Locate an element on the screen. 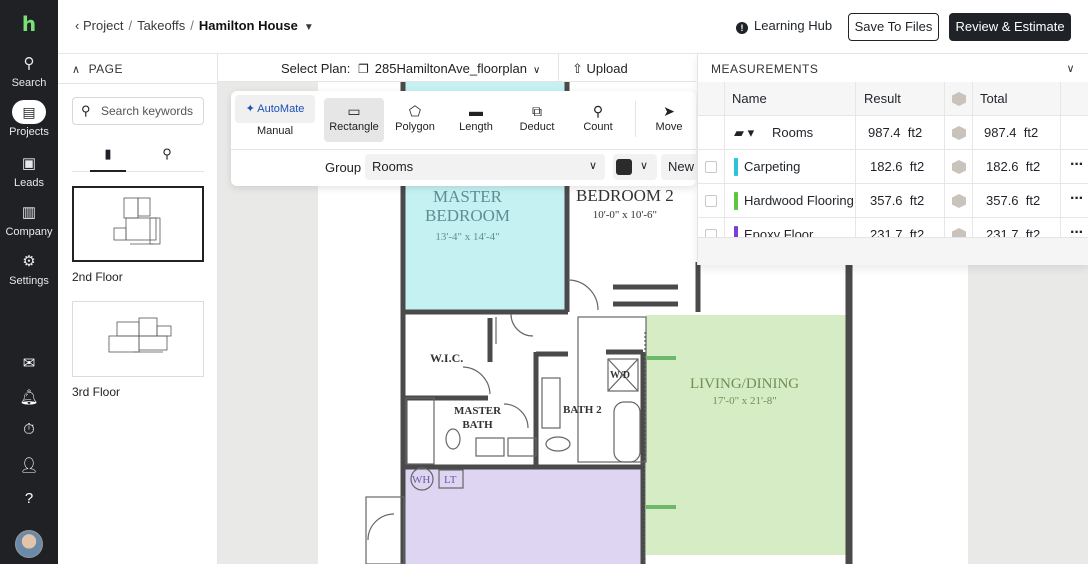 The width and height of the screenshot is (1088, 564). rail-item-settings: ⚙ Settings is located at coordinates (29, 270).